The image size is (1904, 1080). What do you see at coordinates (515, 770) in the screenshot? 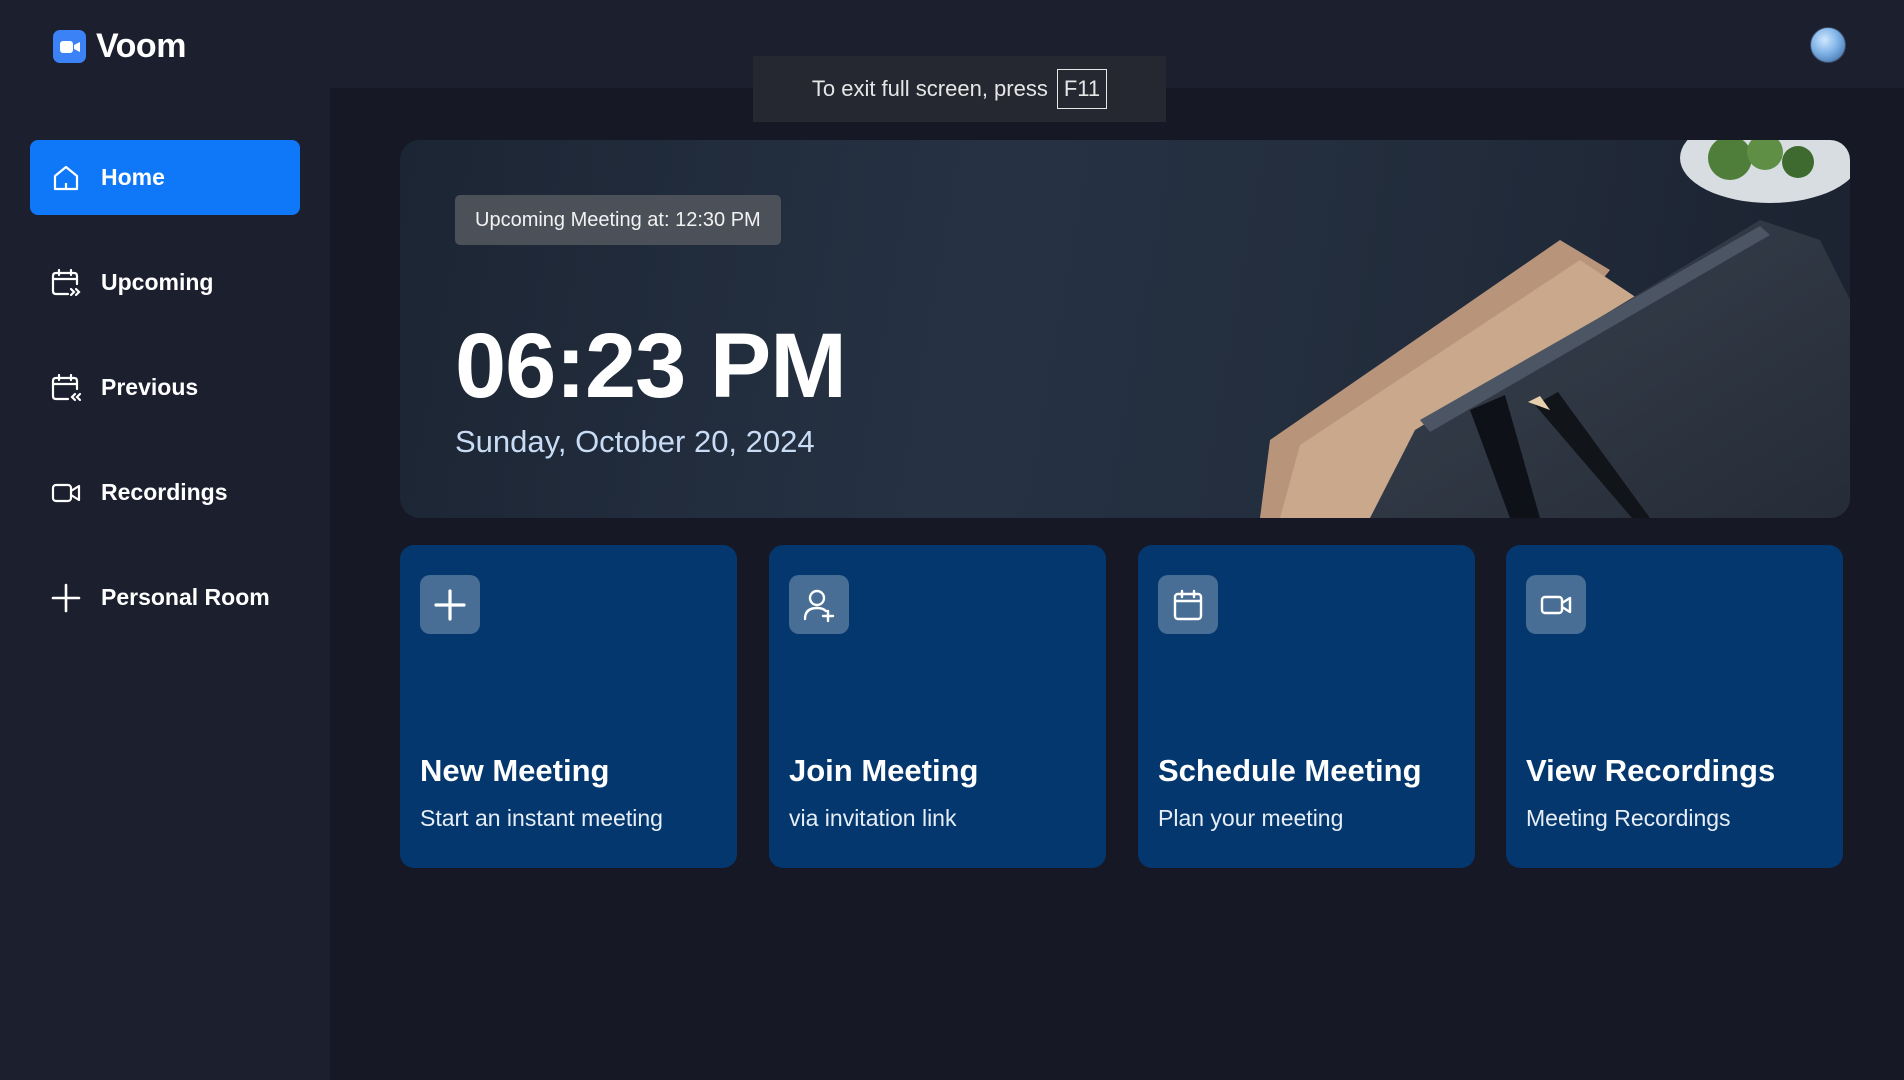
I see `card-title: New Meeting` at bounding box center [515, 770].